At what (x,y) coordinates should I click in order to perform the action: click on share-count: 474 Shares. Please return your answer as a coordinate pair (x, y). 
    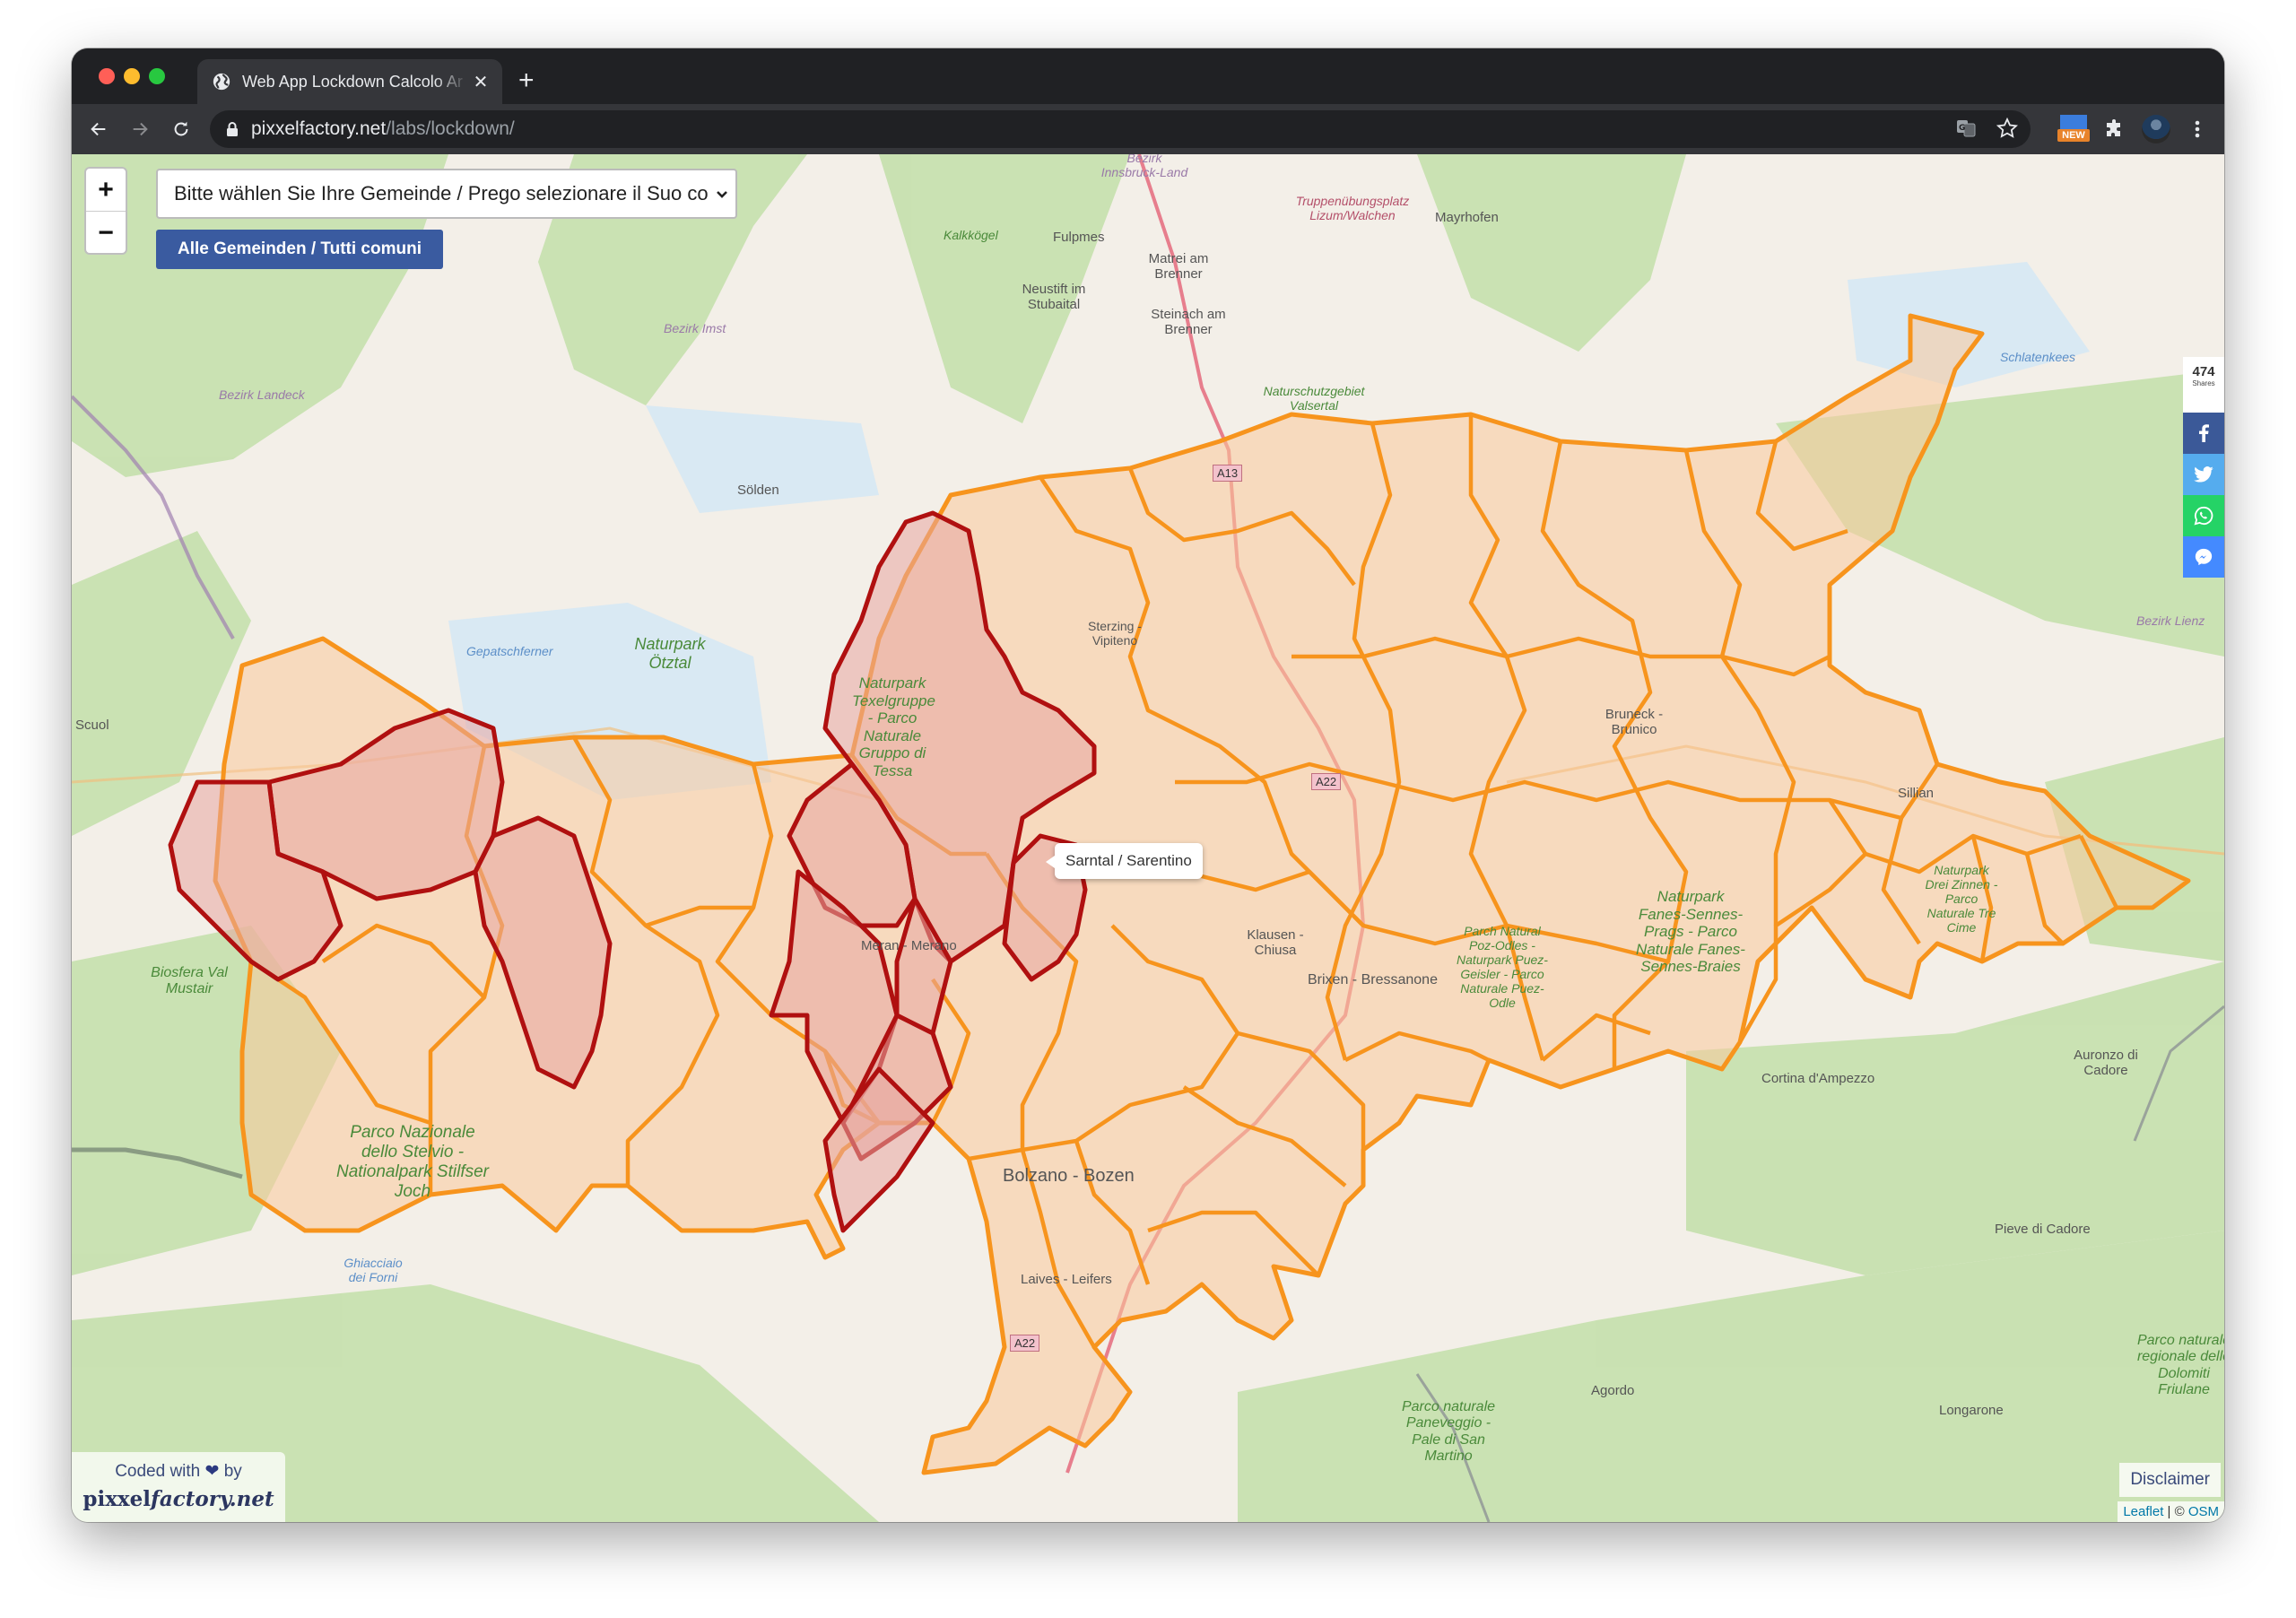
    Looking at the image, I should click on (2203, 385).